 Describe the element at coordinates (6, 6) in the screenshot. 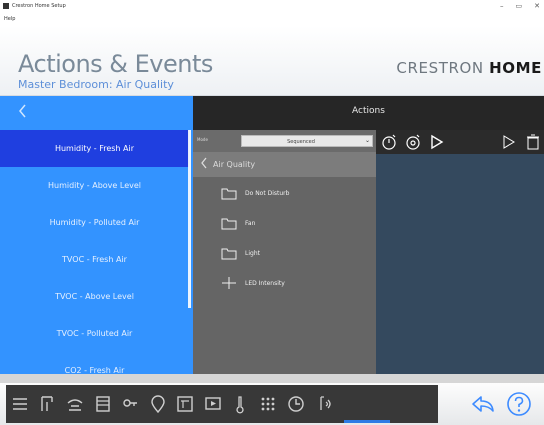

I see `app-icon` at that location.